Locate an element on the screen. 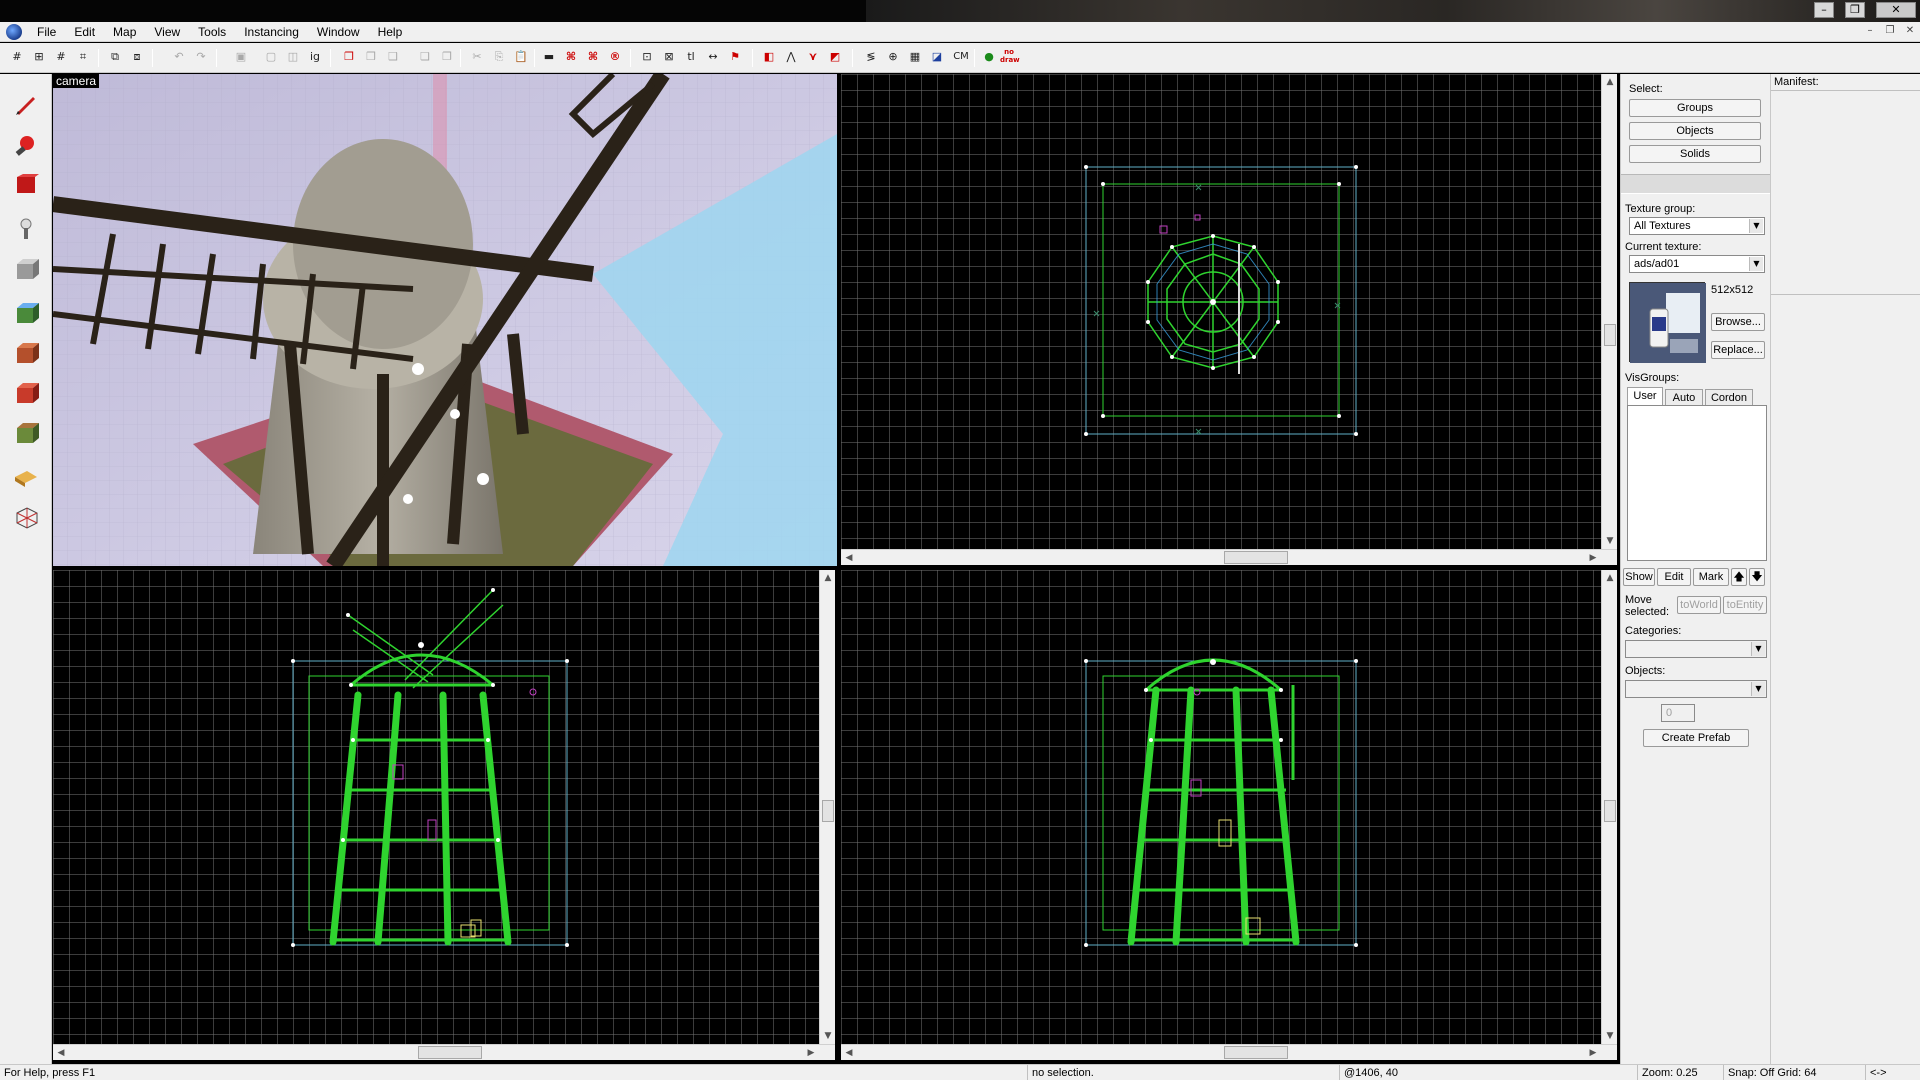 Image resolution: width=1920 pixels, height=1080 pixels. nodraw-icon: no draw is located at coordinates (1010, 57).